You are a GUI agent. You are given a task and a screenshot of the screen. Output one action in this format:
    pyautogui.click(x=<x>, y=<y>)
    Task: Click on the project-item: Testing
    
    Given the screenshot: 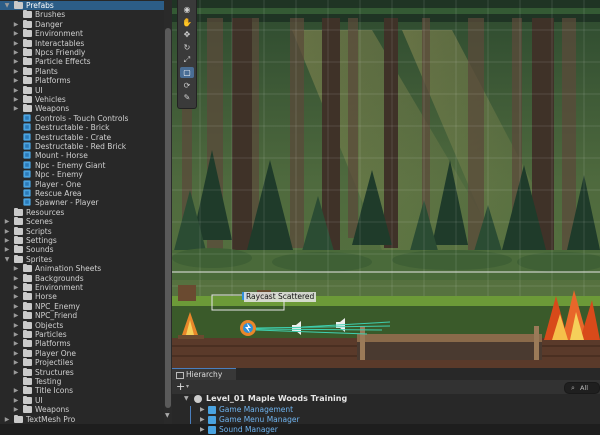 What is the action you would take?
    pyautogui.click(x=82, y=381)
    